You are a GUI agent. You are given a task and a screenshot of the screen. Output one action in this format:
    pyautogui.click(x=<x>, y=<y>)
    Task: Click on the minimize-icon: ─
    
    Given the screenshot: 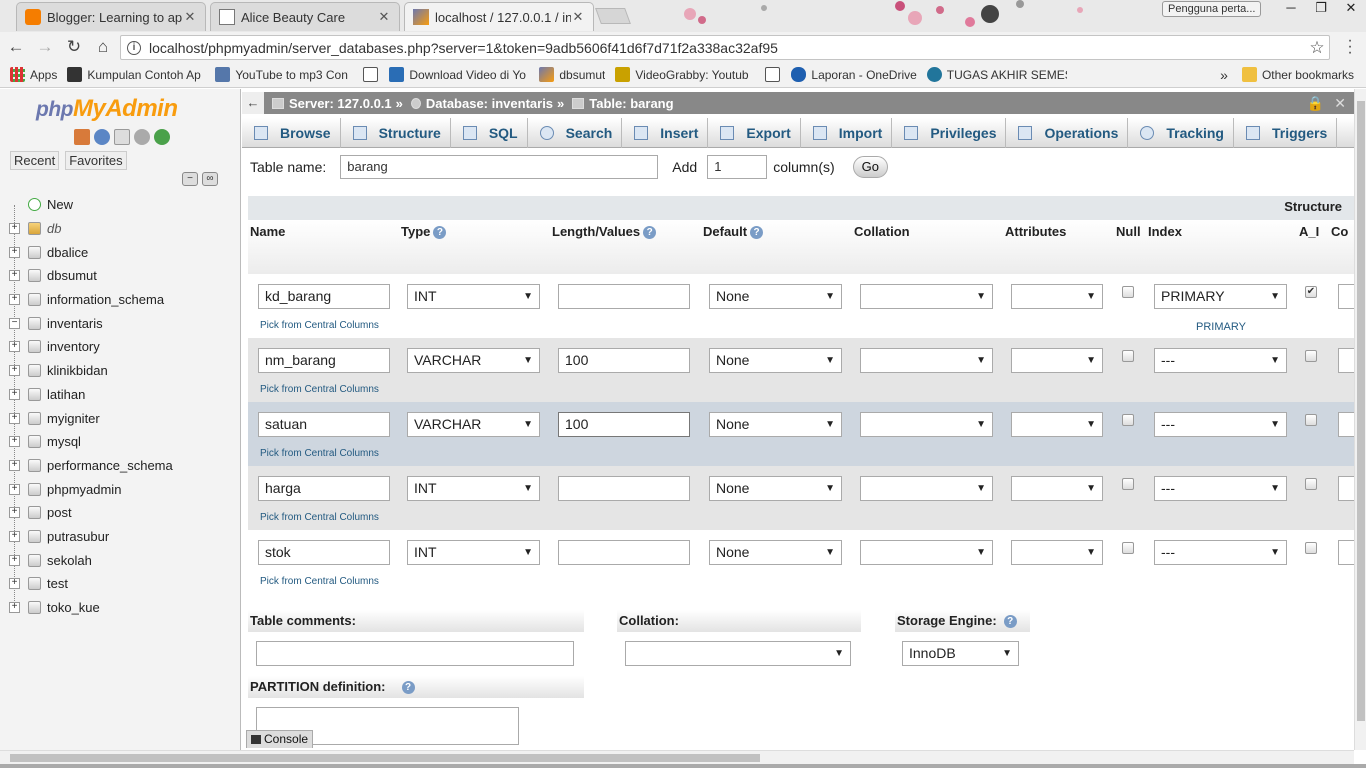 What is the action you would take?
    pyautogui.click(x=1291, y=9)
    